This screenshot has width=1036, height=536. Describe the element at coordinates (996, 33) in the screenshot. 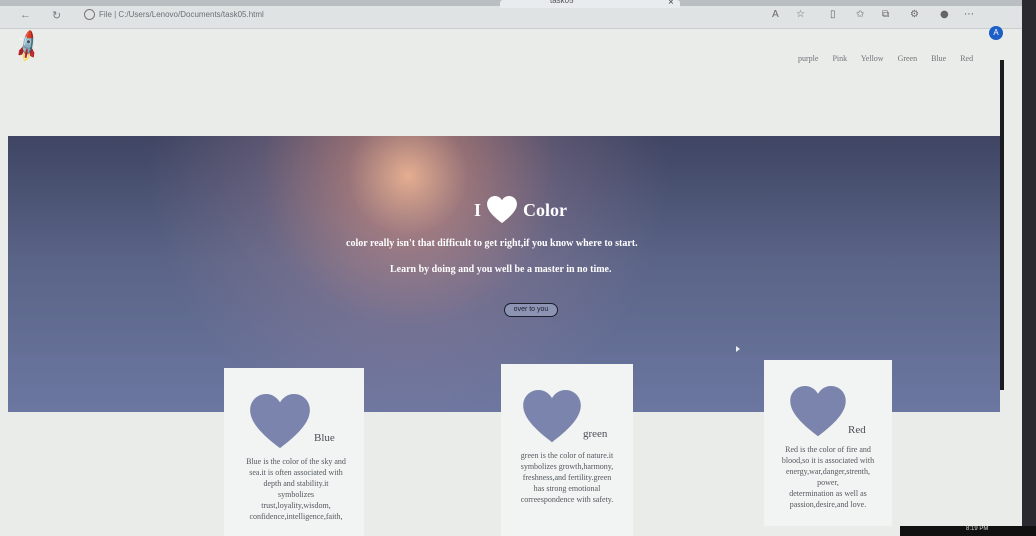

I see `profile-avatar: A` at that location.